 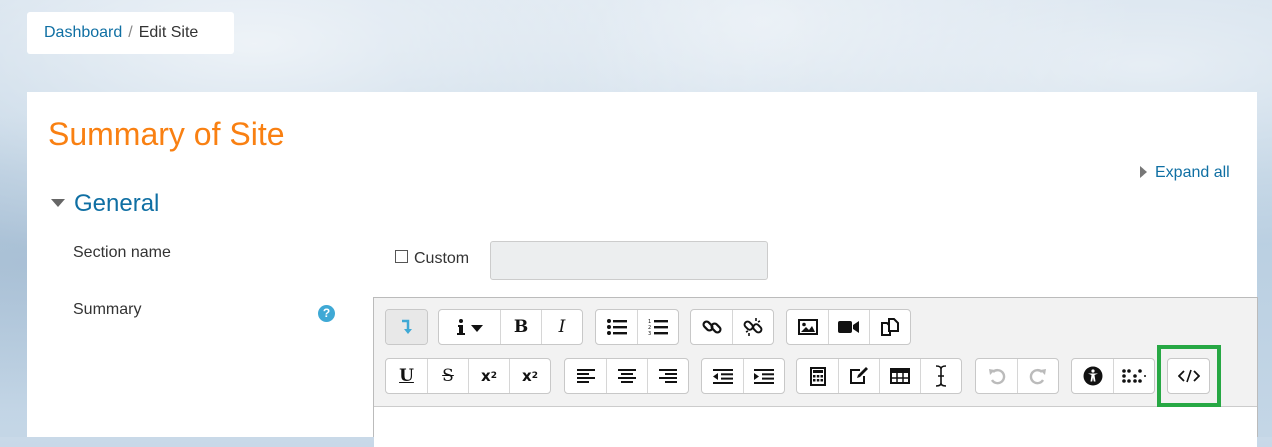 What do you see at coordinates (649, 333) in the screenshot?
I see `svg-text: 3` at bounding box center [649, 333].